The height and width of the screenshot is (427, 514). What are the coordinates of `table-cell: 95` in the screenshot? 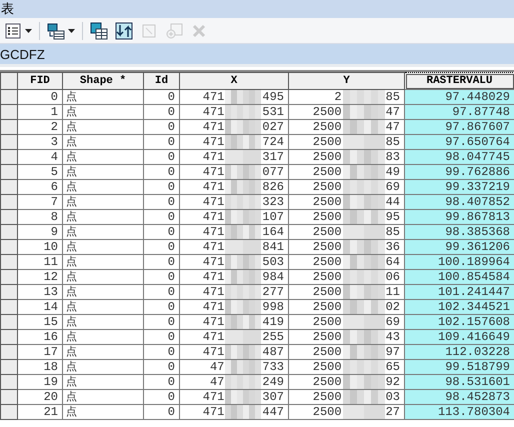 It's located at (393, 217).